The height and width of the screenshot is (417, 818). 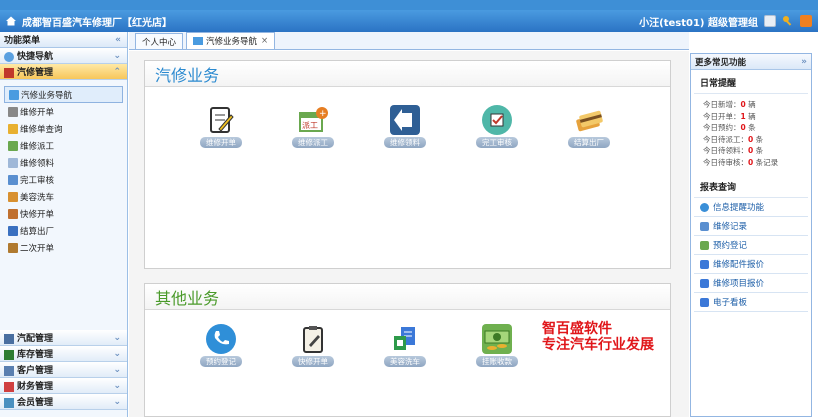 What do you see at coordinates (730, 246) in the screenshot?
I see `link-label: 预约登记` at bounding box center [730, 246].